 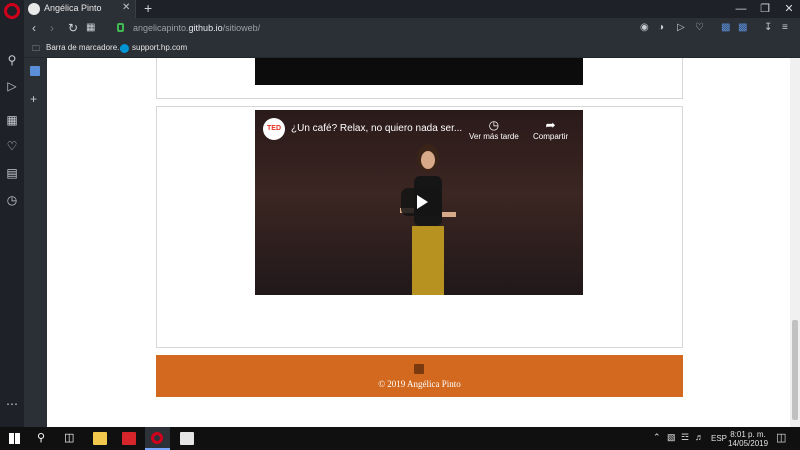 I want to click on maximize-icon: ❐, so click(x=765, y=9).